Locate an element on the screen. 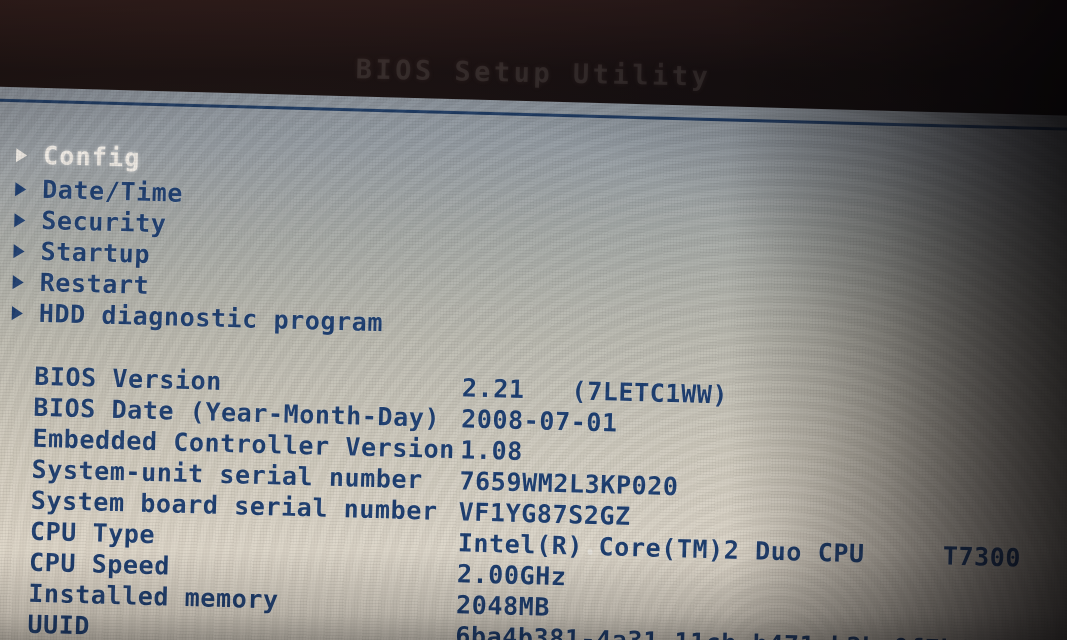  menu-item-label: Config is located at coordinates (92, 156).